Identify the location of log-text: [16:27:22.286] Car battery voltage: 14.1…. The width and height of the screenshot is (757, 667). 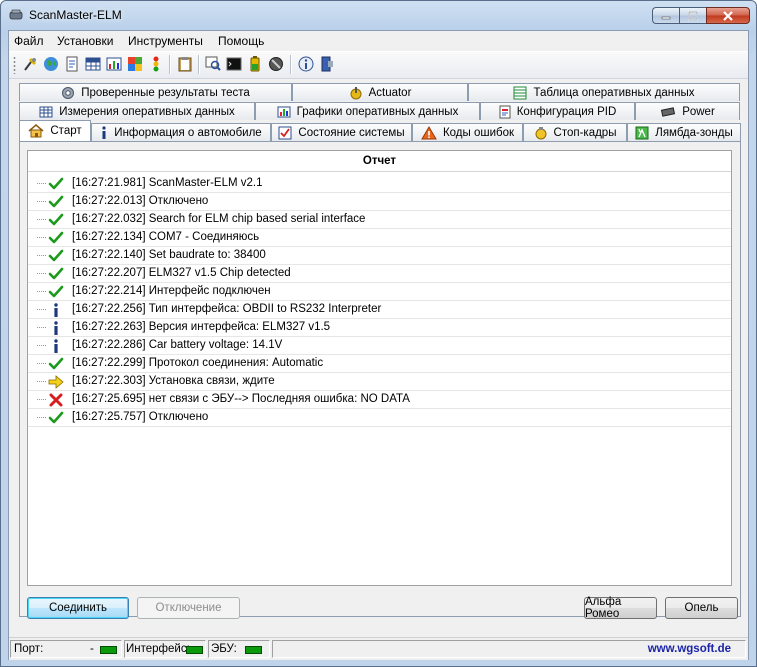
(177, 345).